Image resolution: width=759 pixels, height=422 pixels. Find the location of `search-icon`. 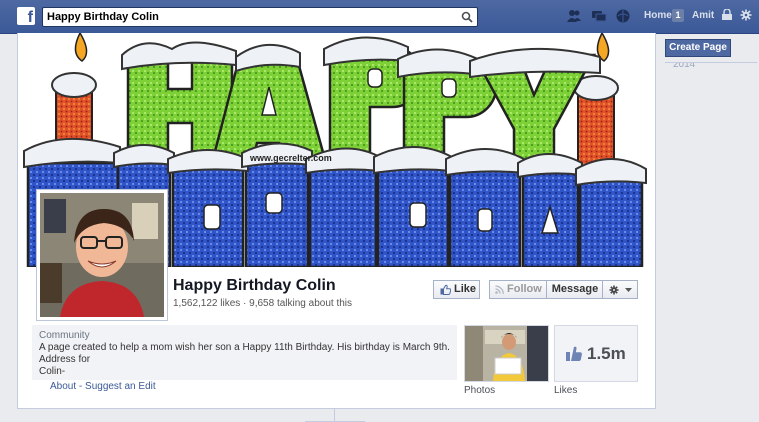

search-icon is located at coordinates (467, 17).